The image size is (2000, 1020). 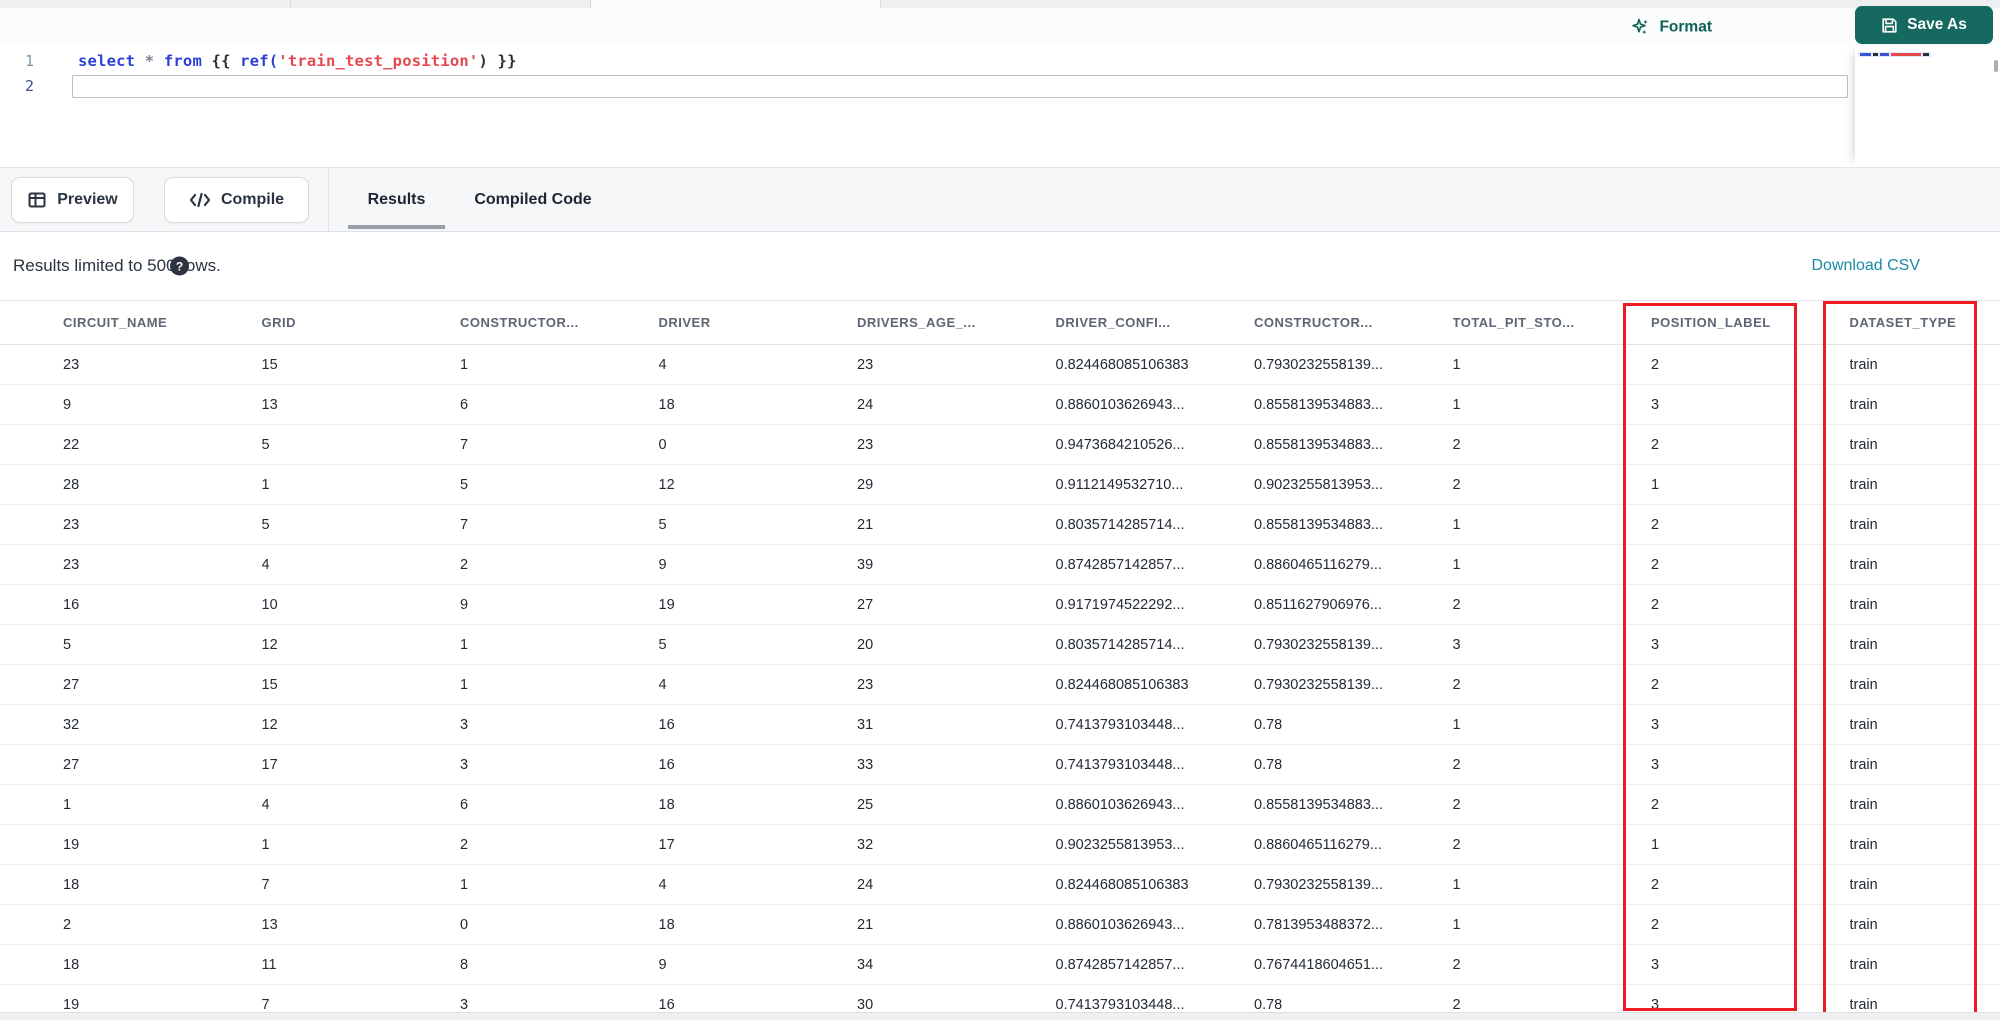 What do you see at coordinates (182, 61) in the screenshot?
I see `code-token: from` at bounding box center [182, 61].